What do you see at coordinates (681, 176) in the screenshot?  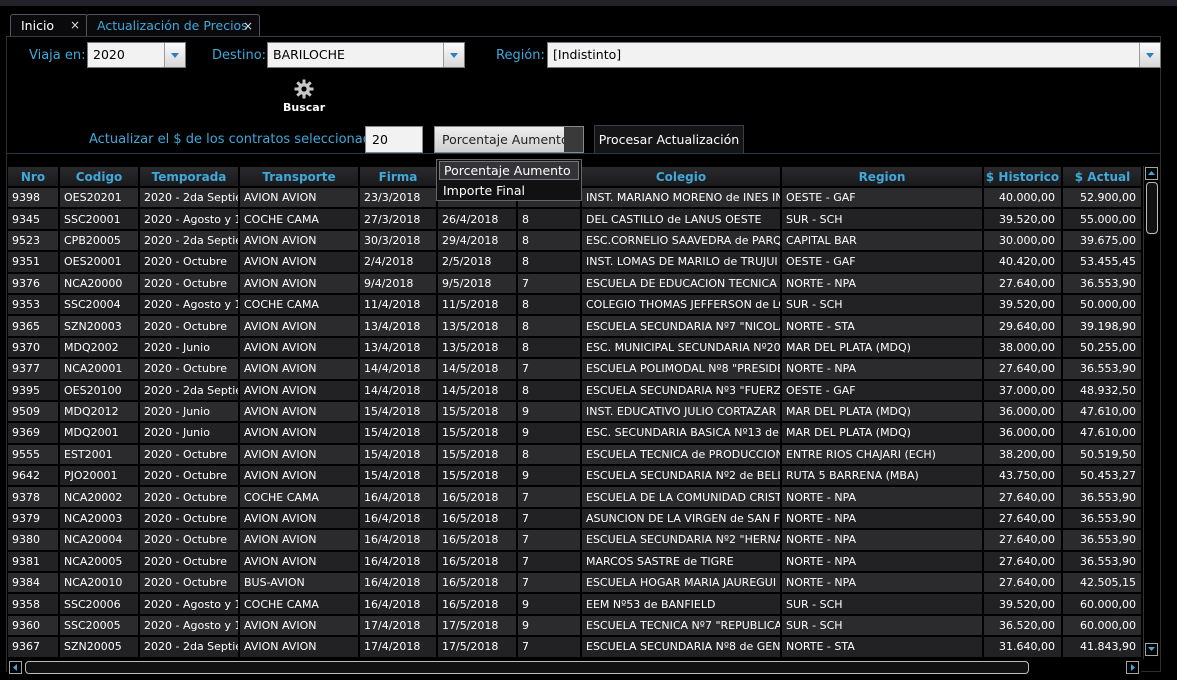 I see `column-header: Colegio` at bounding box center [681, 176].